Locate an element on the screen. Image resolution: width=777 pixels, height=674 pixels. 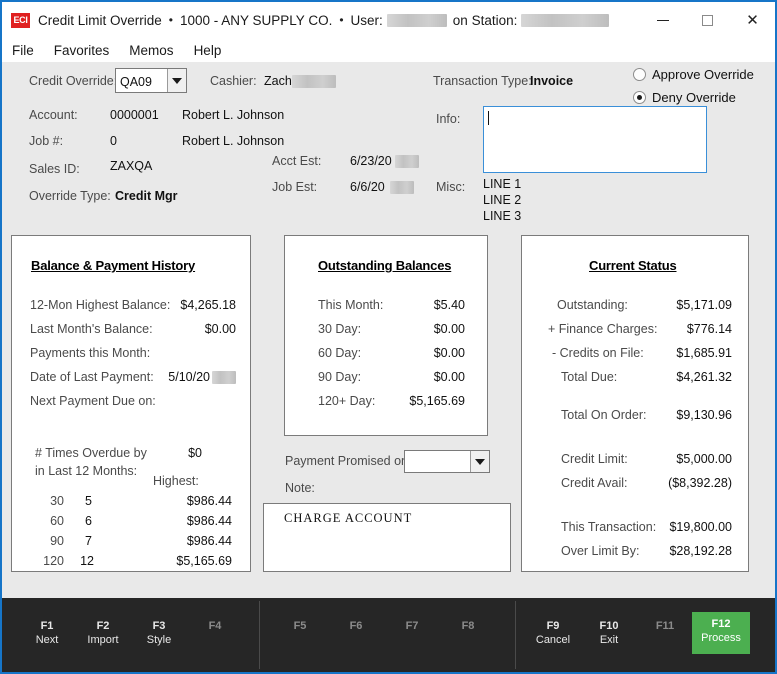
credit-override-dropdown-button is located at coordinates (176, 80).